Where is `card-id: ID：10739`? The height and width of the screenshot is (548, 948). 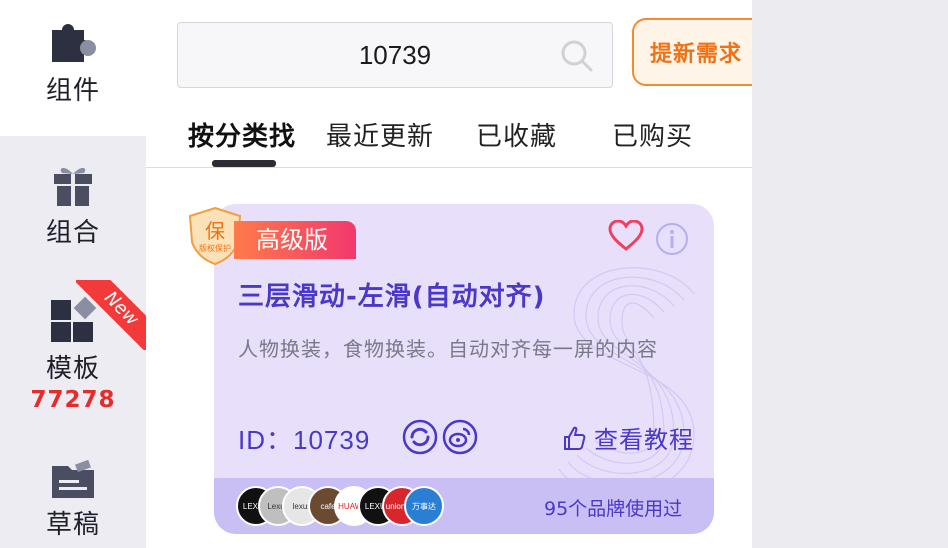
card-id: ID：10739 is located at coordinates (304, 438).